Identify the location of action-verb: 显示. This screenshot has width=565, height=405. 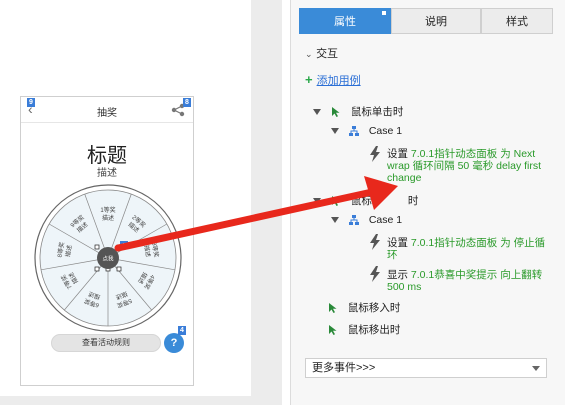
(399, 275).